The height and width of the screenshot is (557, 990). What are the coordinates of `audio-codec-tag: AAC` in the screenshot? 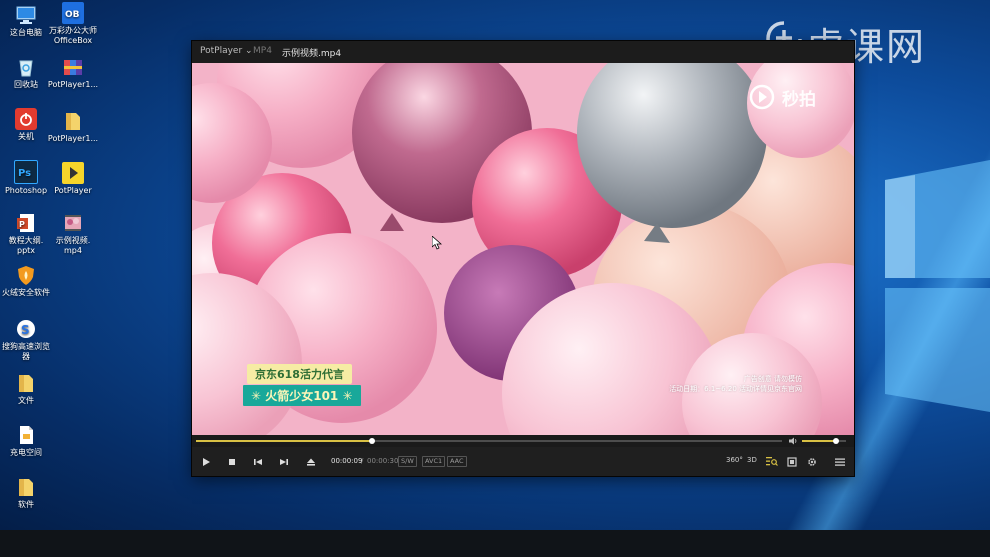 It's located at (457, 461).